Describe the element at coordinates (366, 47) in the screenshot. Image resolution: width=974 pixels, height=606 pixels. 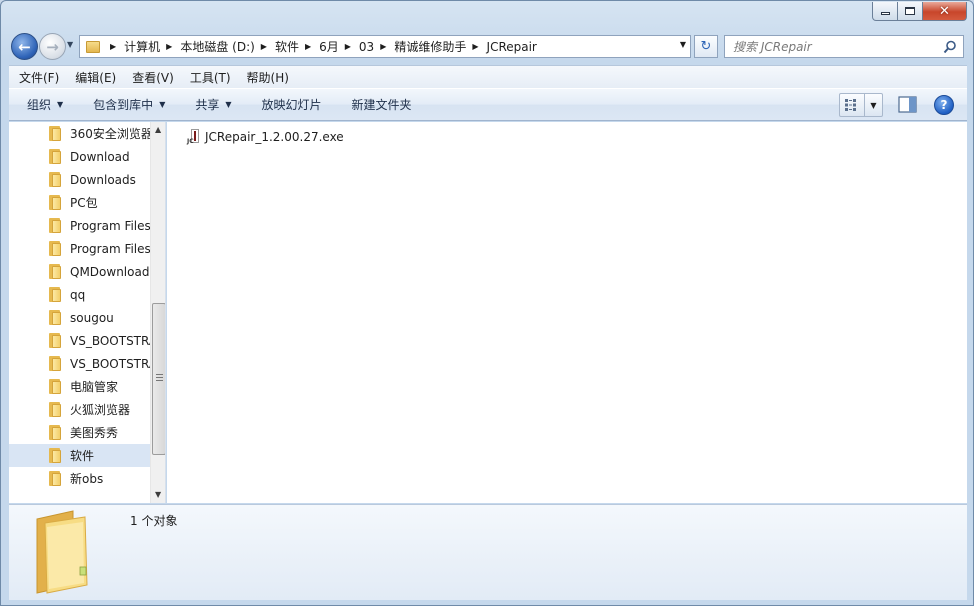
I see `breadcrumb-03: 03` at that location.